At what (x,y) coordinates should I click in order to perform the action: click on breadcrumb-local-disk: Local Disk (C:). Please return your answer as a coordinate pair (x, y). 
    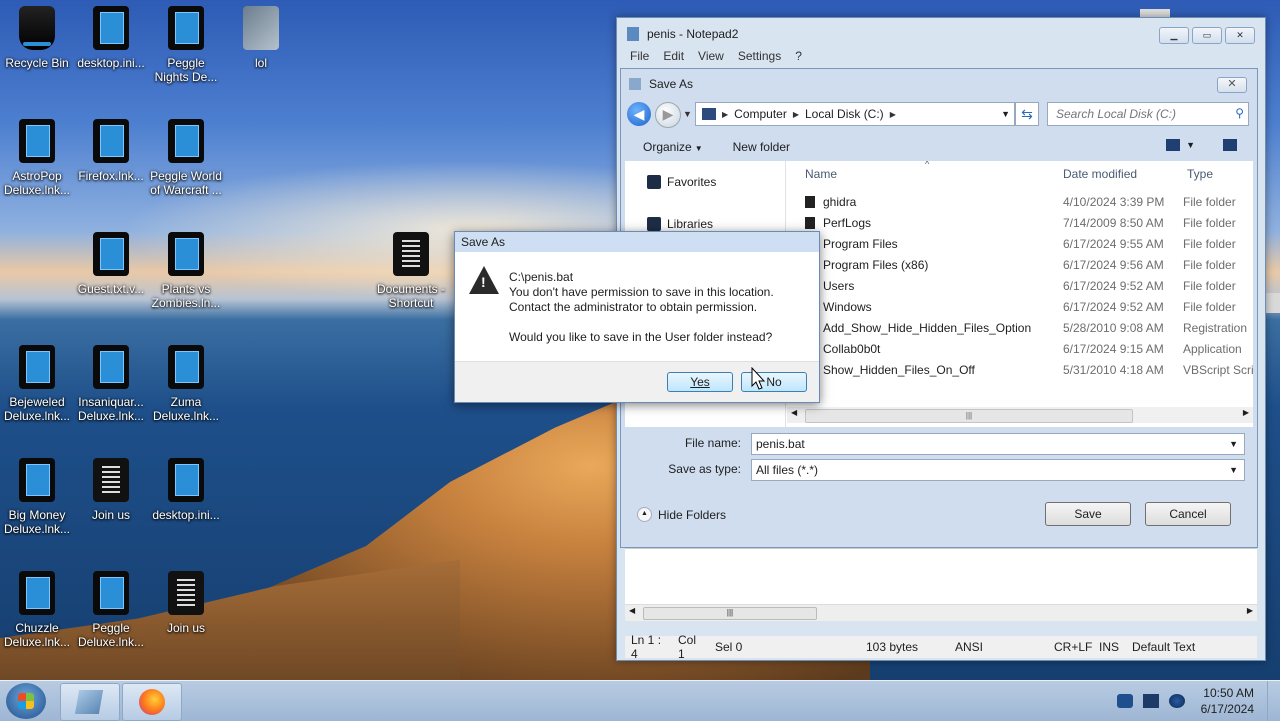
    Looking at the image, I should click on (844, 114).